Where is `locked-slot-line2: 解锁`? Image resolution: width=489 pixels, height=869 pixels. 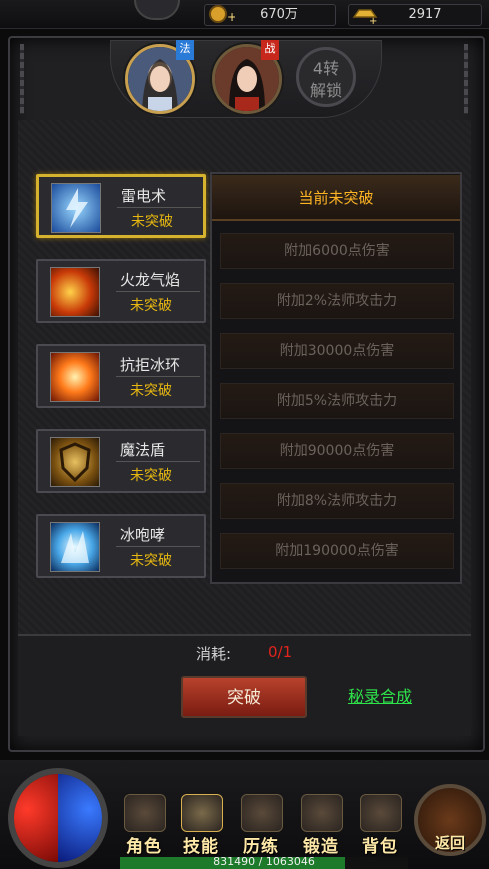 locked-slot-line2: 解锁 is located at coordinates (325, 90).